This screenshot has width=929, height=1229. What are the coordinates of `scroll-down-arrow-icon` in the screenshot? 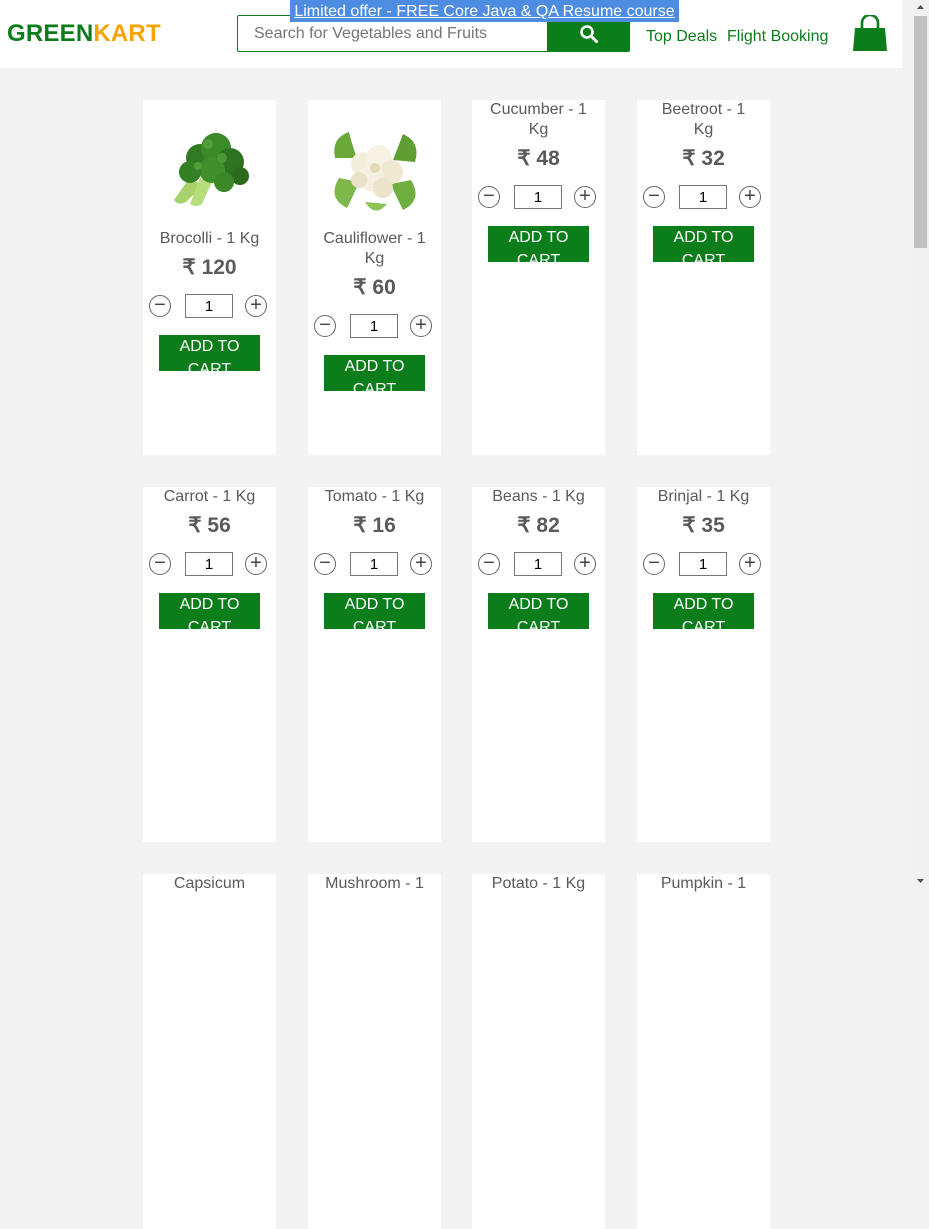 It's located at (920, 881).